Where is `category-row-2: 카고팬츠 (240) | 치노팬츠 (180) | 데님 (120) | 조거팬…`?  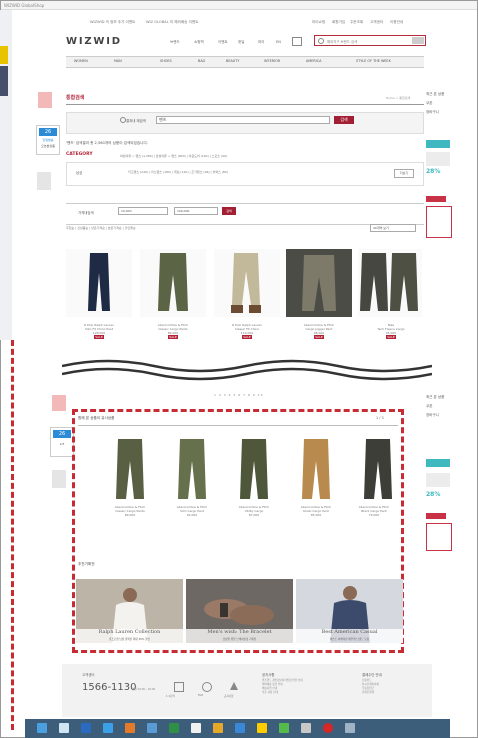 category-row-2: 카고팬츠 (240) | 치노팬츠 (180) | 데님 (120) | 조거팬… is located at coordinates (178, 172).